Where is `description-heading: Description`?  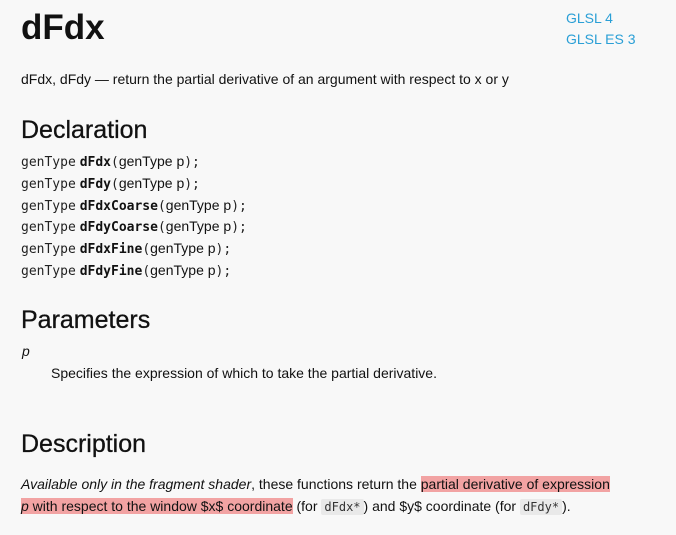 description-heading: Description is located at coordinates (84, 444).